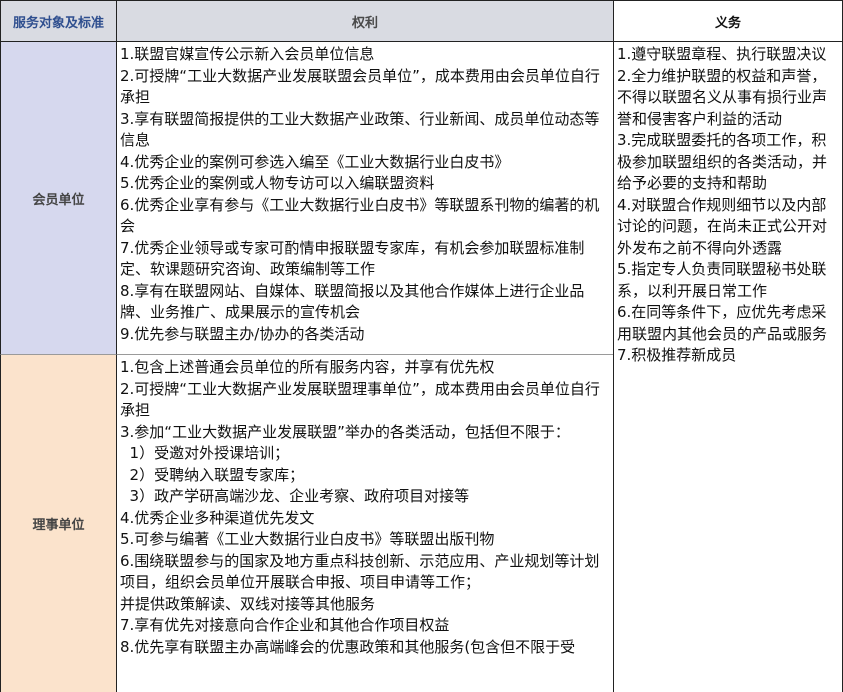 This screenshot has height=692, width=843. Describe the element at coordinates (212, 474) in the screenshot. I see `council-right-item: 2）受聘纳入联盟专家库；` at that location.